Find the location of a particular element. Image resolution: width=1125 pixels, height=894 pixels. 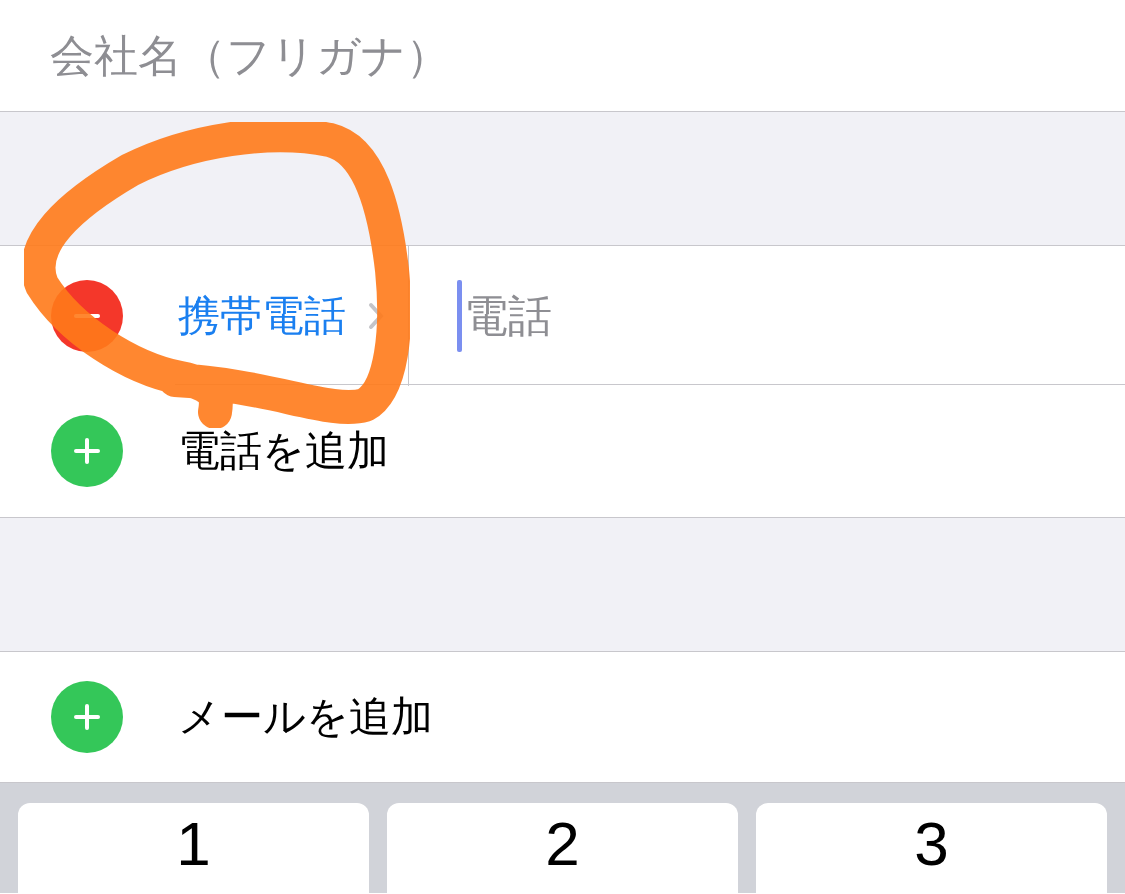

keyboard-key: 3 is located at coordinates (931, 848).